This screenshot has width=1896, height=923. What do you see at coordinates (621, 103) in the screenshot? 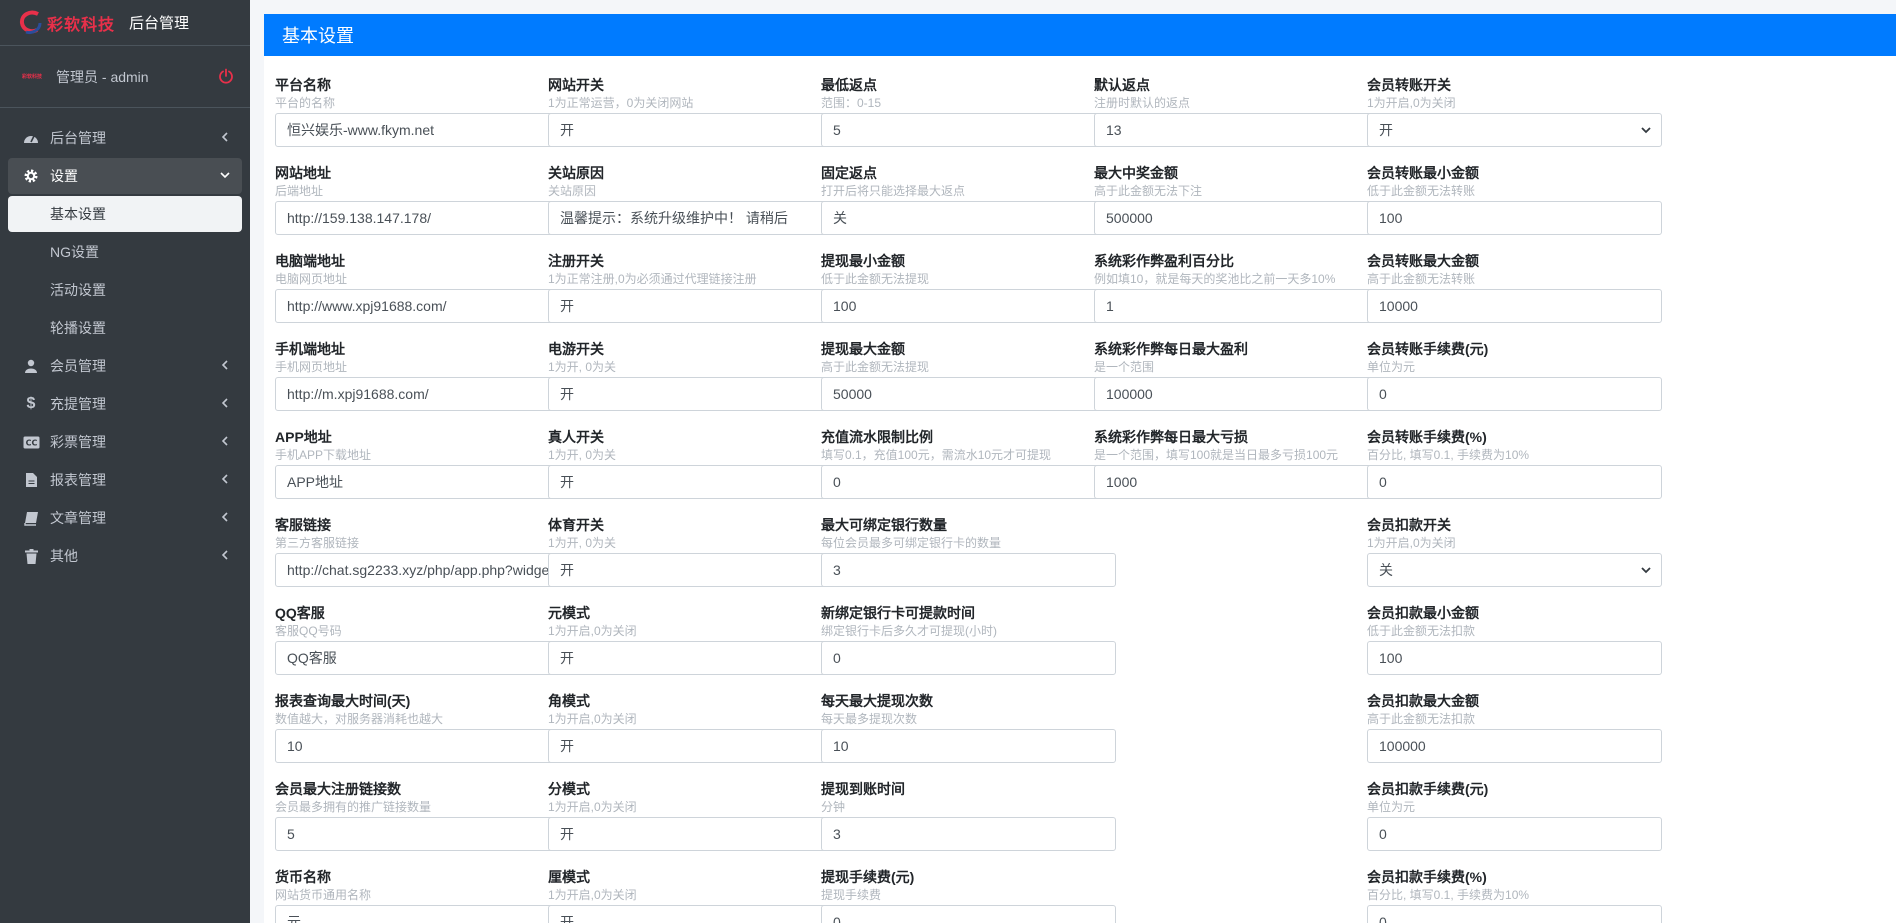
I see `field-hint: 1为正常运营，0为关闭网站` at bounding box center [621, 103].